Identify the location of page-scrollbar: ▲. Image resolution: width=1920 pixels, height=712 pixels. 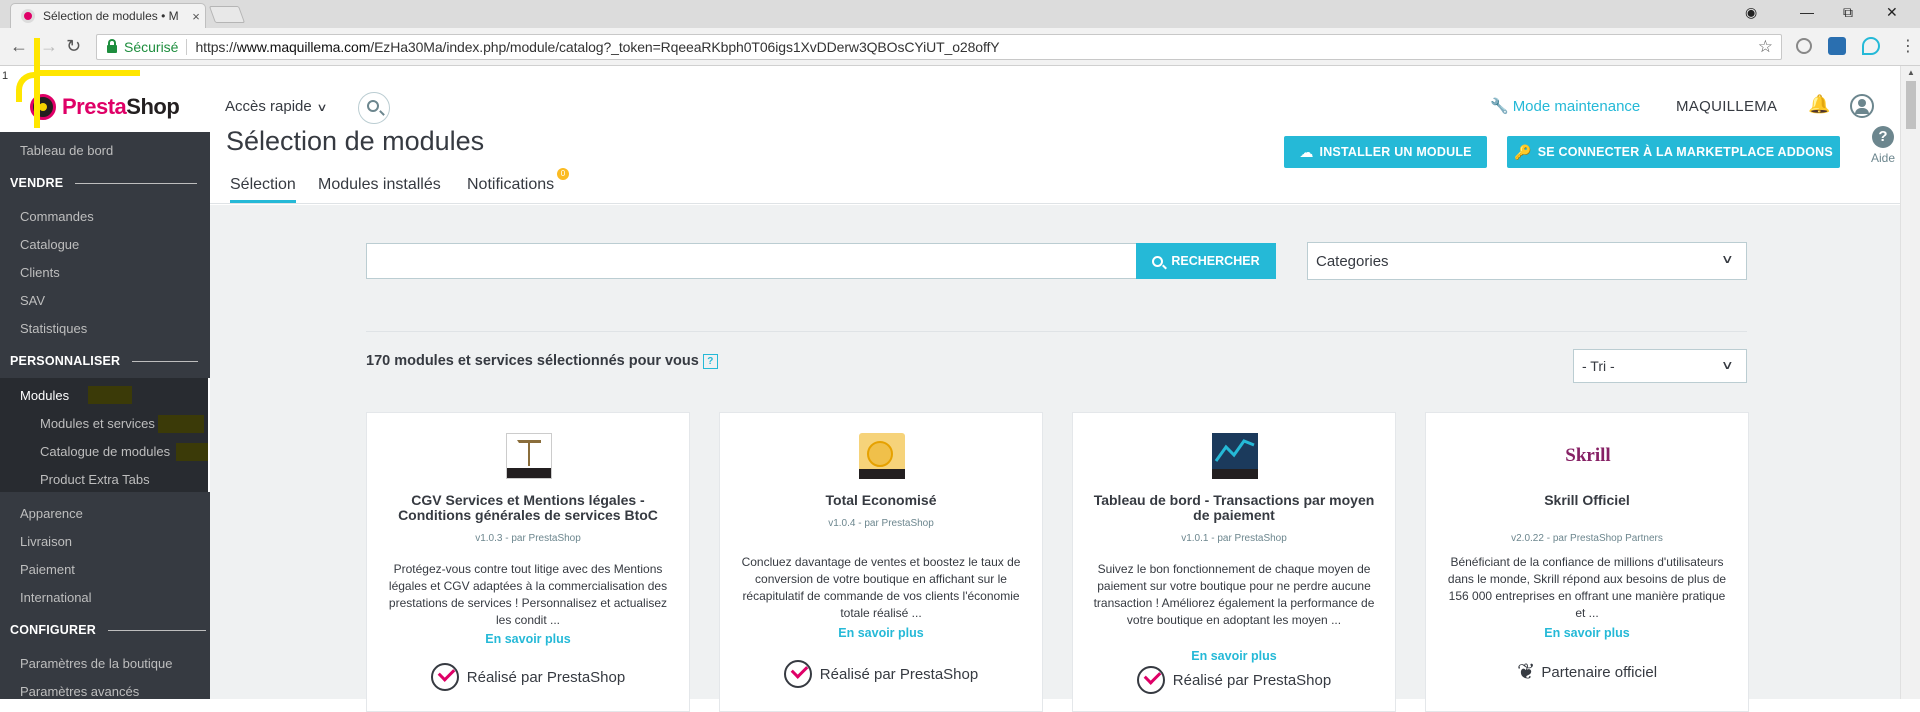
(1910, 382).